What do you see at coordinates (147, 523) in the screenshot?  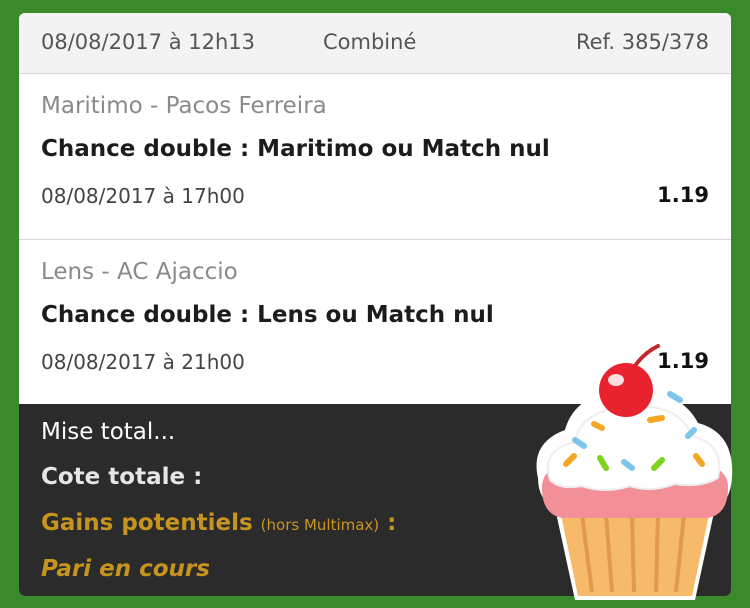 I see `potential-gains-label: Gains potentiels` at bounding box center [147, 523].